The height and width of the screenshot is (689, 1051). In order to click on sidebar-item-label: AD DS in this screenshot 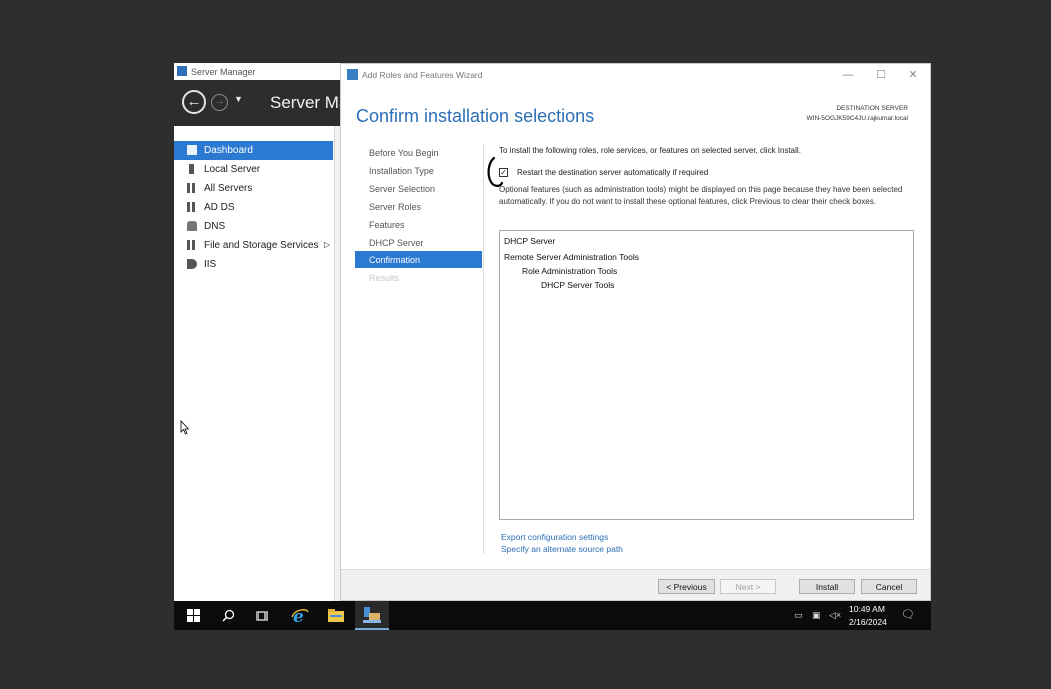, I will do `click(219, 207)`.